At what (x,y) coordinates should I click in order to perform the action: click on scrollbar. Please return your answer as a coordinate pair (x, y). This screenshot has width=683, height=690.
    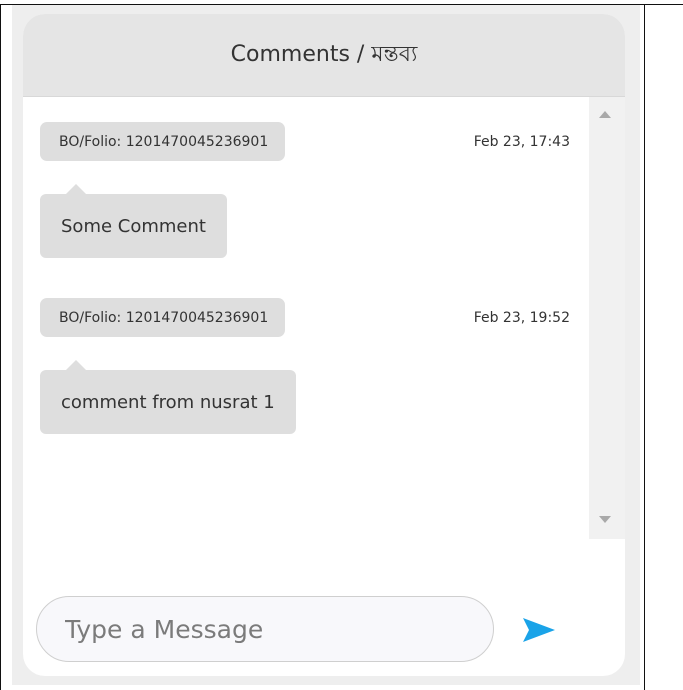
    Looking at the image, I should click on (607, 318).